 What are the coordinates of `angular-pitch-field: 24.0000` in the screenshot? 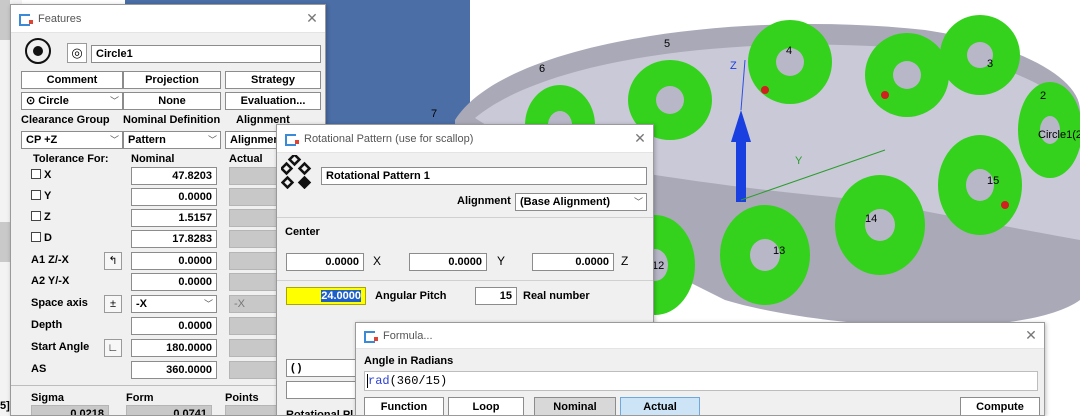 It's located at (326, 296).